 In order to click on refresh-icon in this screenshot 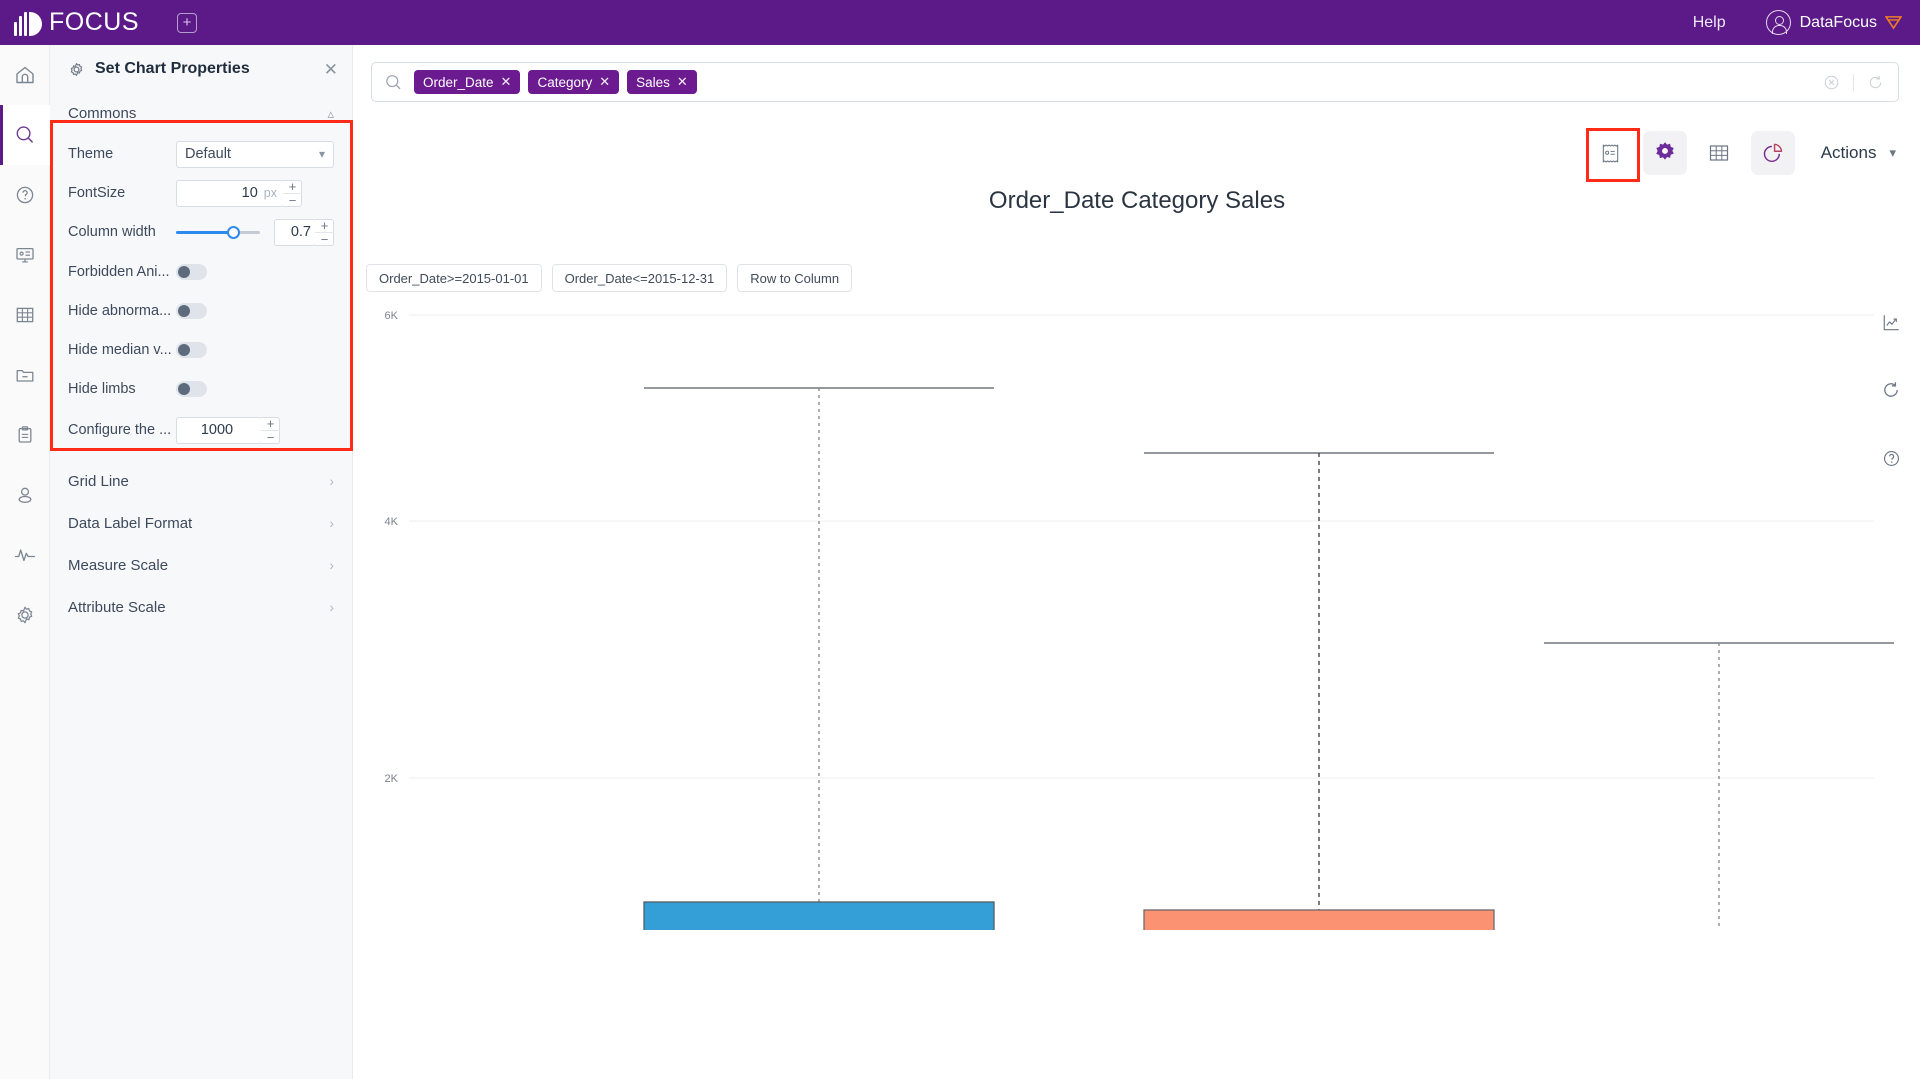, I will do `click(1875, 82)`.